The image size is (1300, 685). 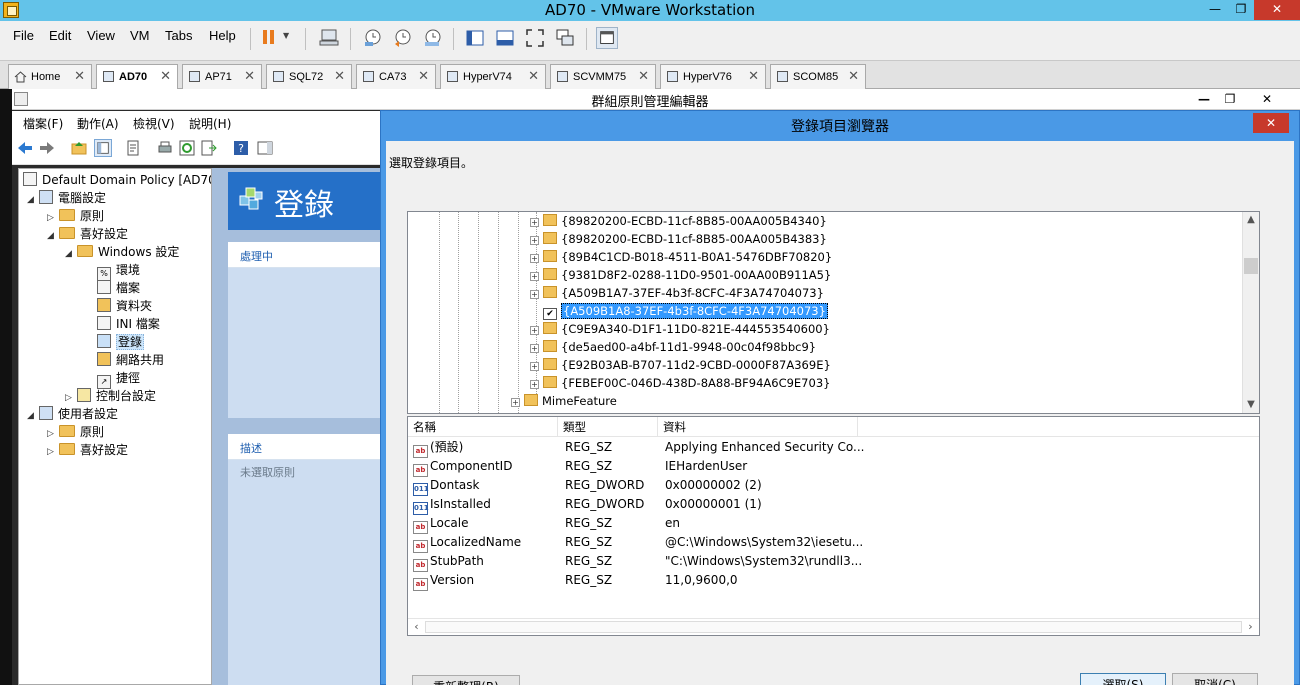 I want to click on menu-file: File, so click(x=23, y=35).